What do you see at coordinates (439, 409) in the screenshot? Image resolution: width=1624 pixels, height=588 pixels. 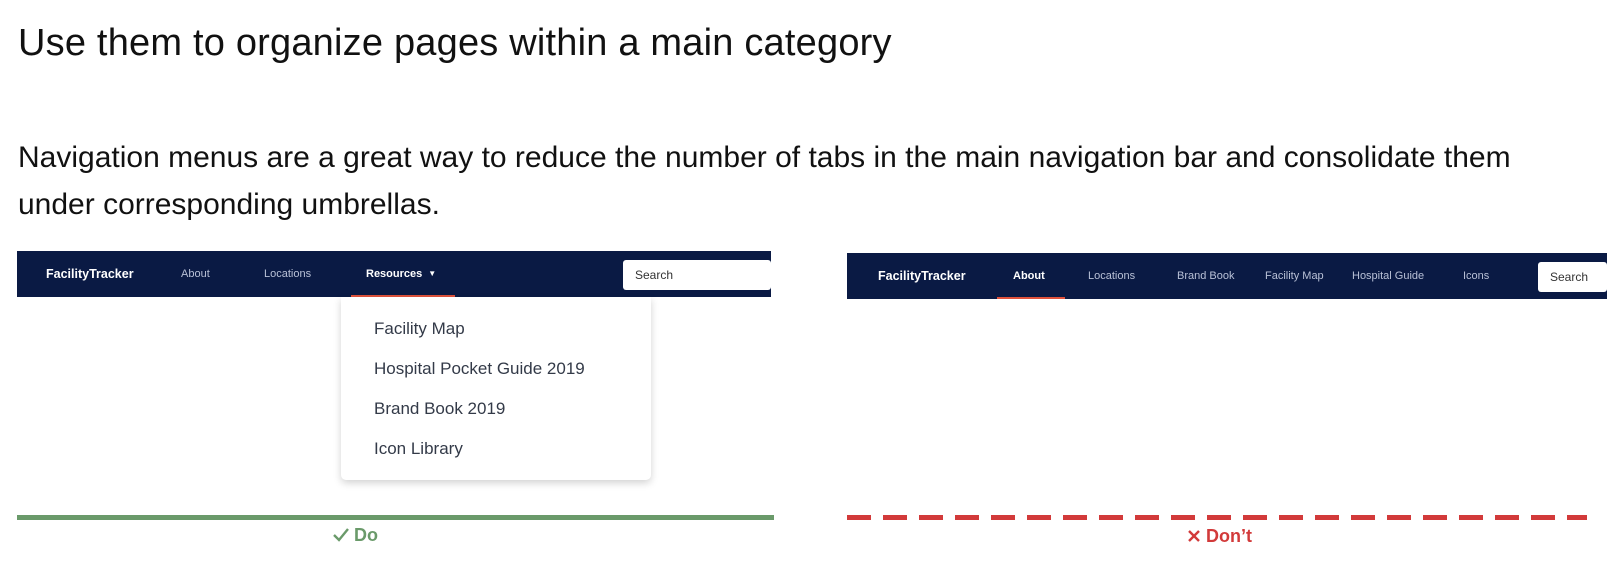 I see `dropdown-item-brand-book: Brand Book 2019` at bounding box center [439, 409].